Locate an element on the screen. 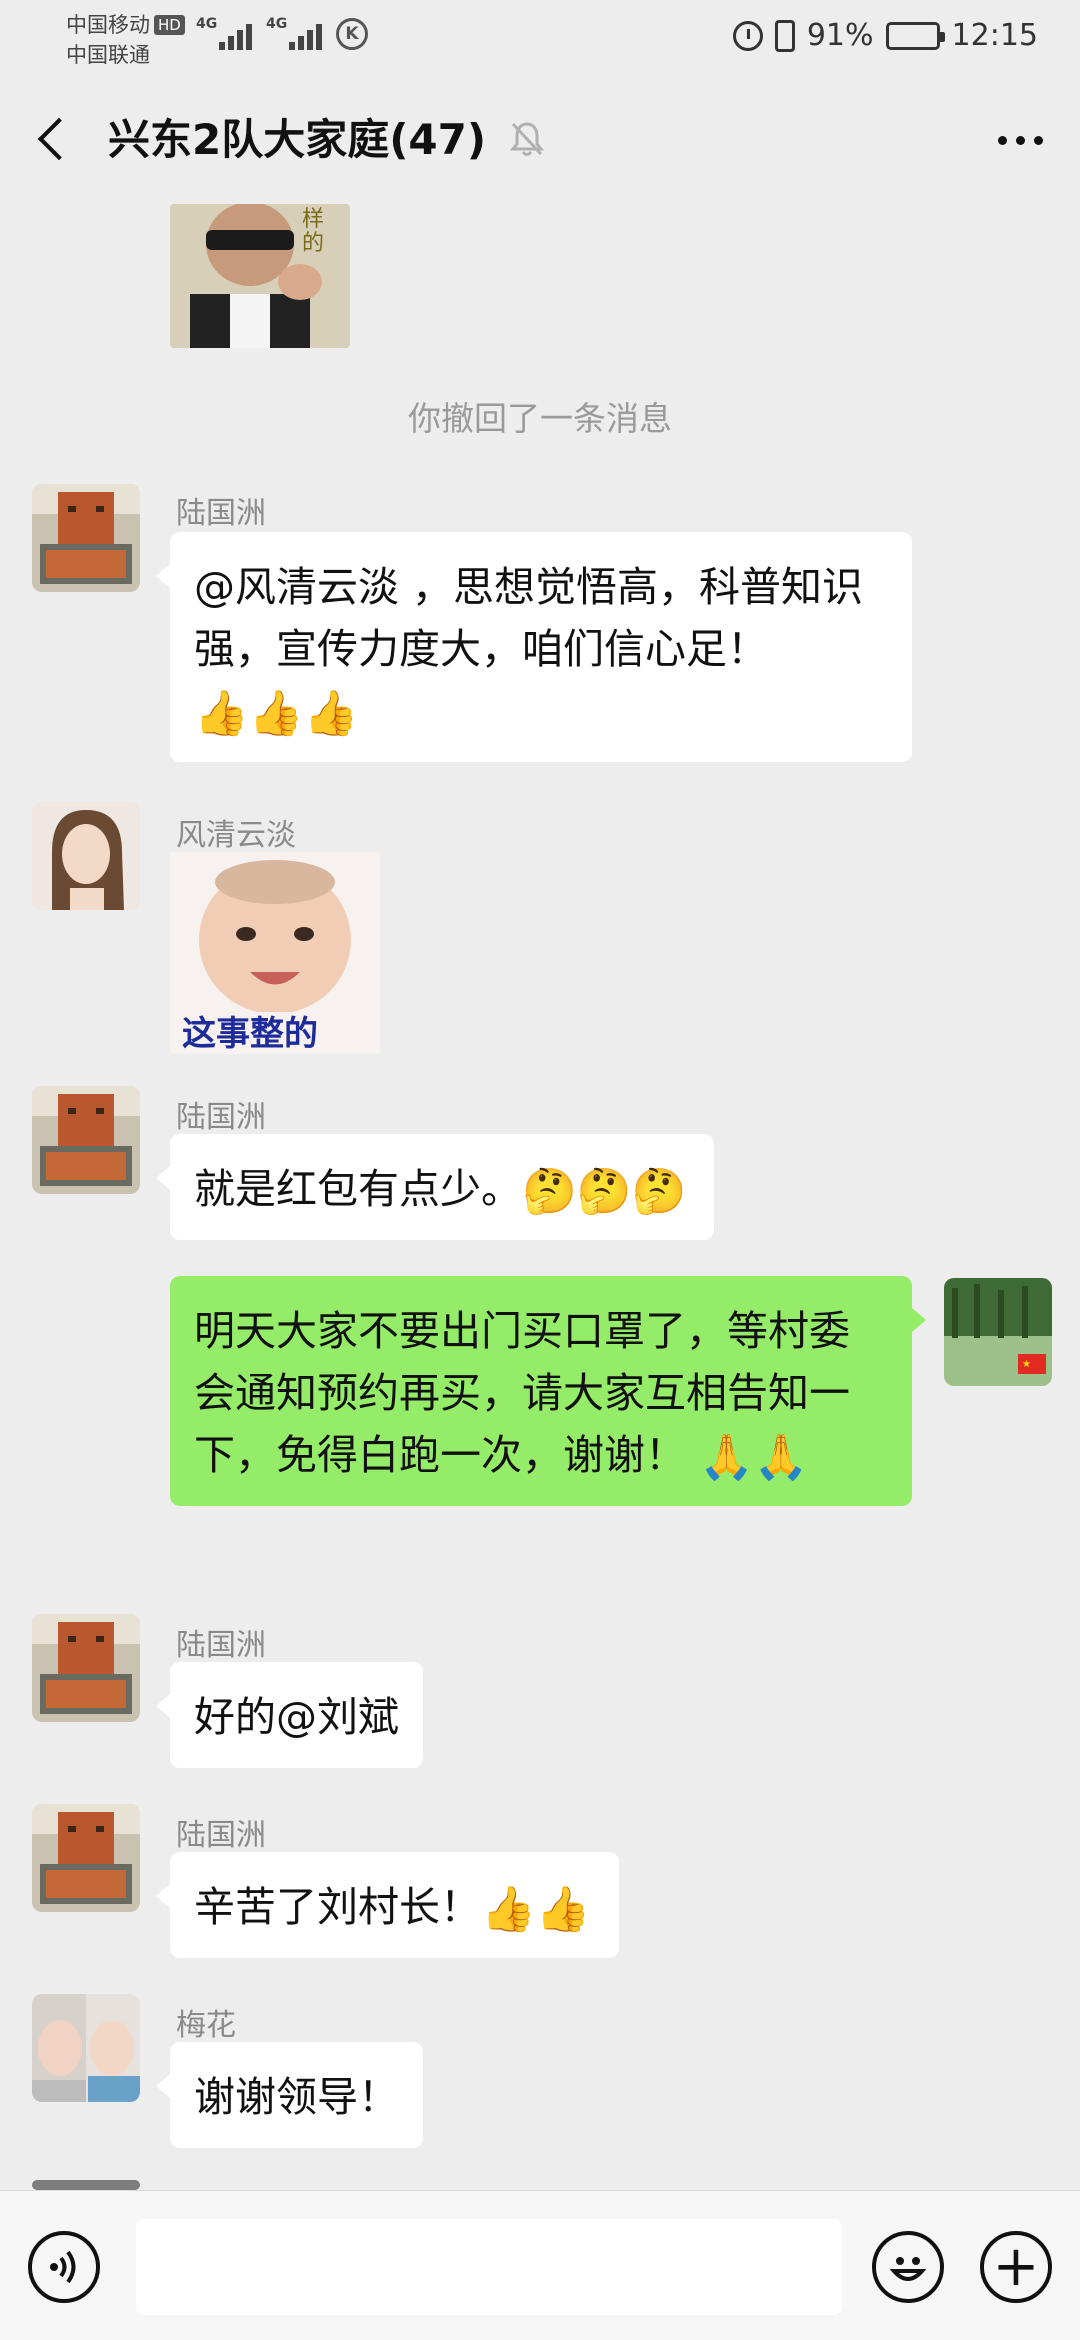 Image resolution: width=1080 pixels, height=2340 pixels. sticker-image: 样 的 is located at coordinates (260, 276).